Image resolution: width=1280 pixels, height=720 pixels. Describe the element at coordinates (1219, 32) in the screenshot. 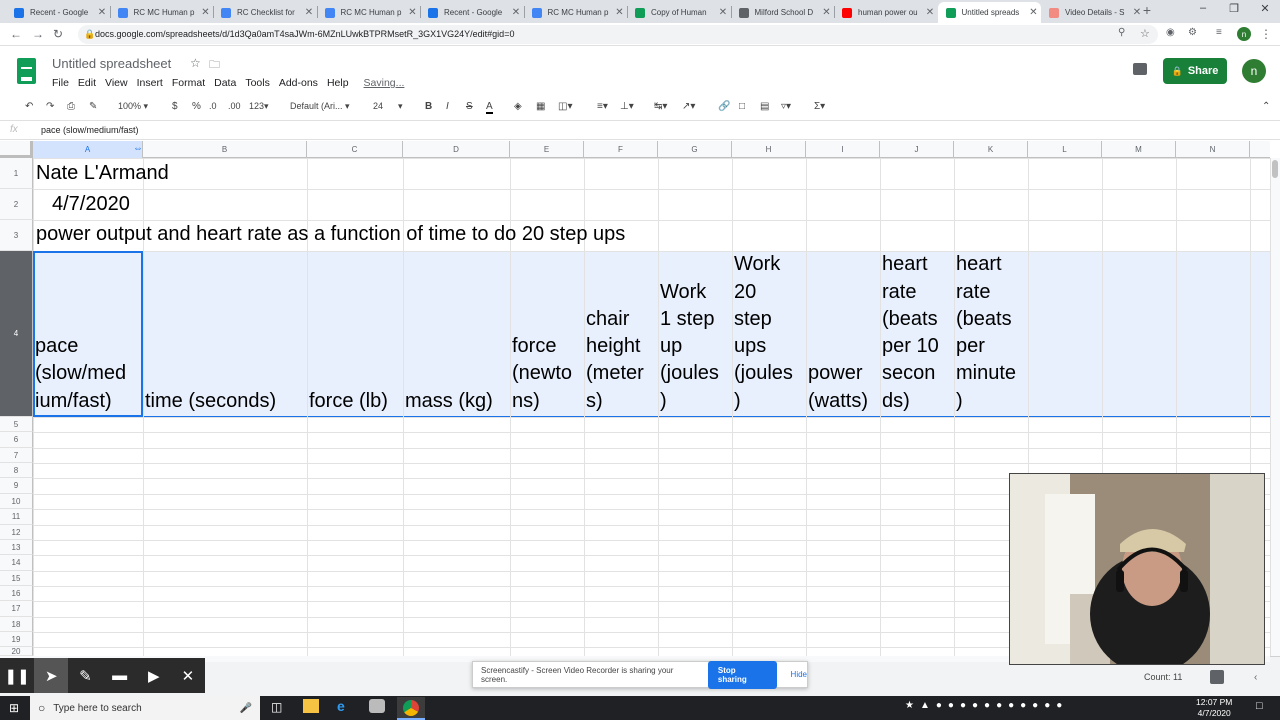

I see `playlist-icon: ≡` at that location.